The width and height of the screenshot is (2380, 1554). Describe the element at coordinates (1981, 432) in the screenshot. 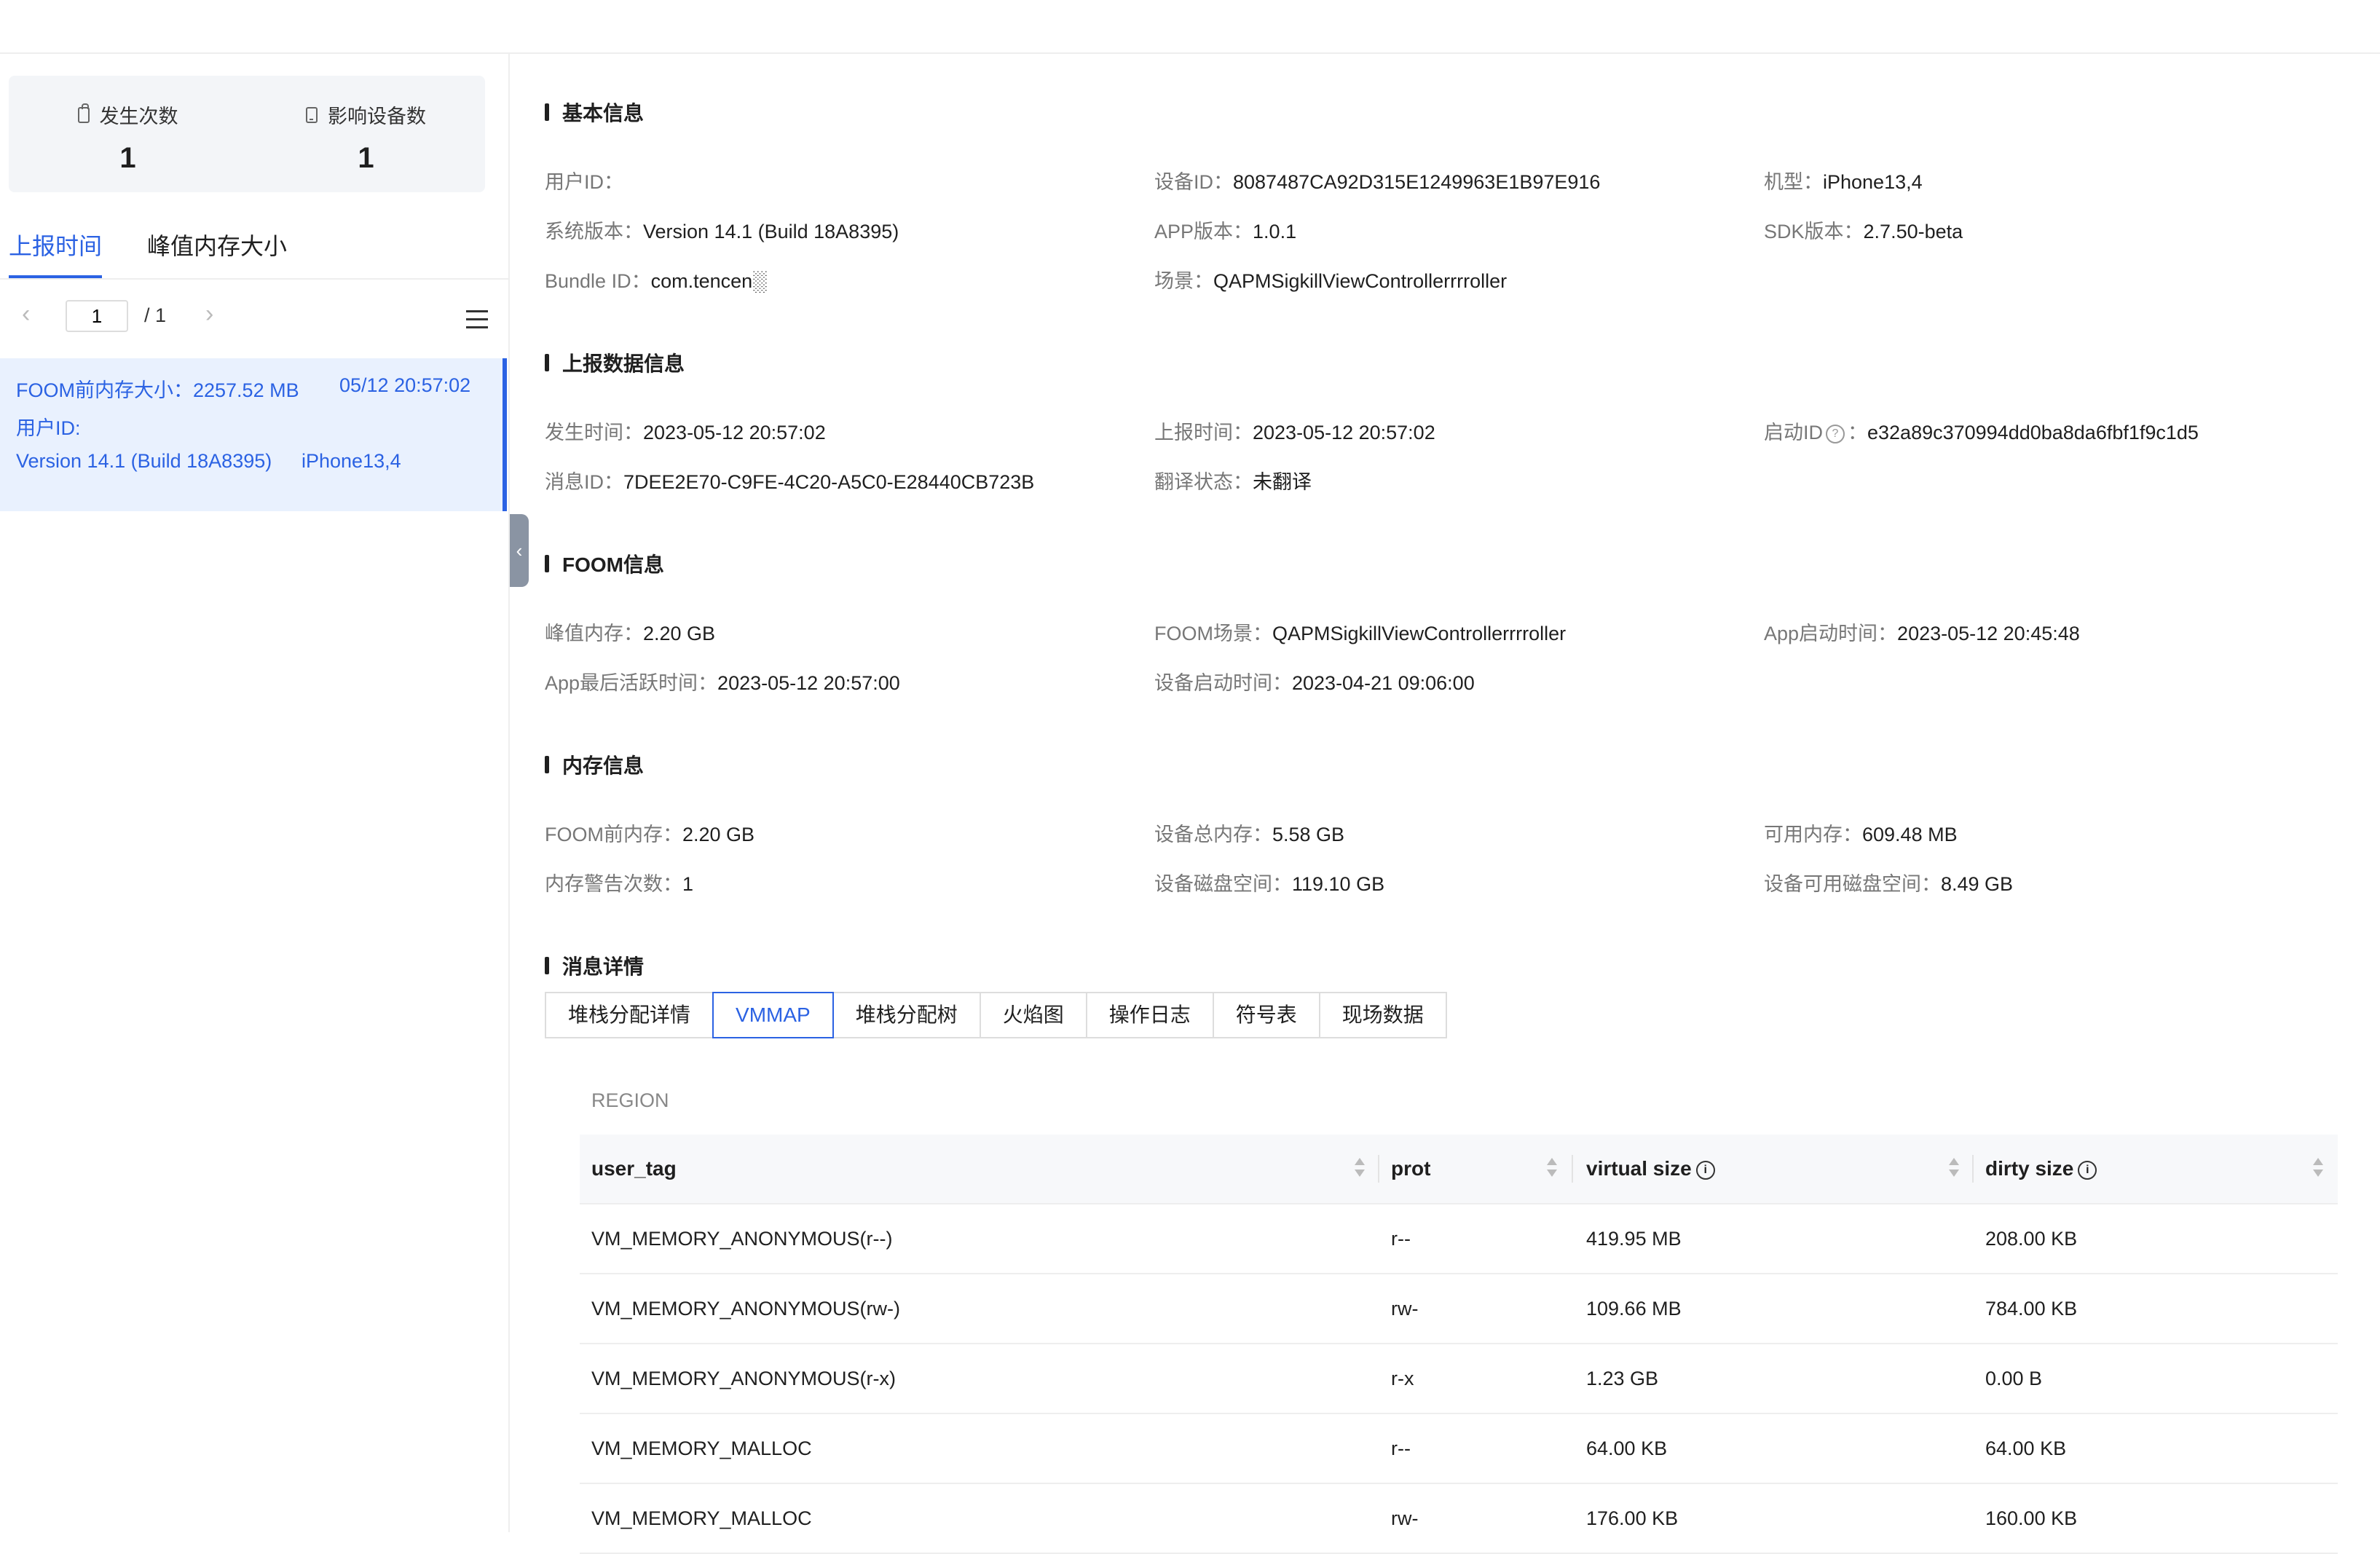

I see `field-launch-id: 启动ID? ：e32a89c370994dd0ba8da6fbf1f9c1d5` at that location.